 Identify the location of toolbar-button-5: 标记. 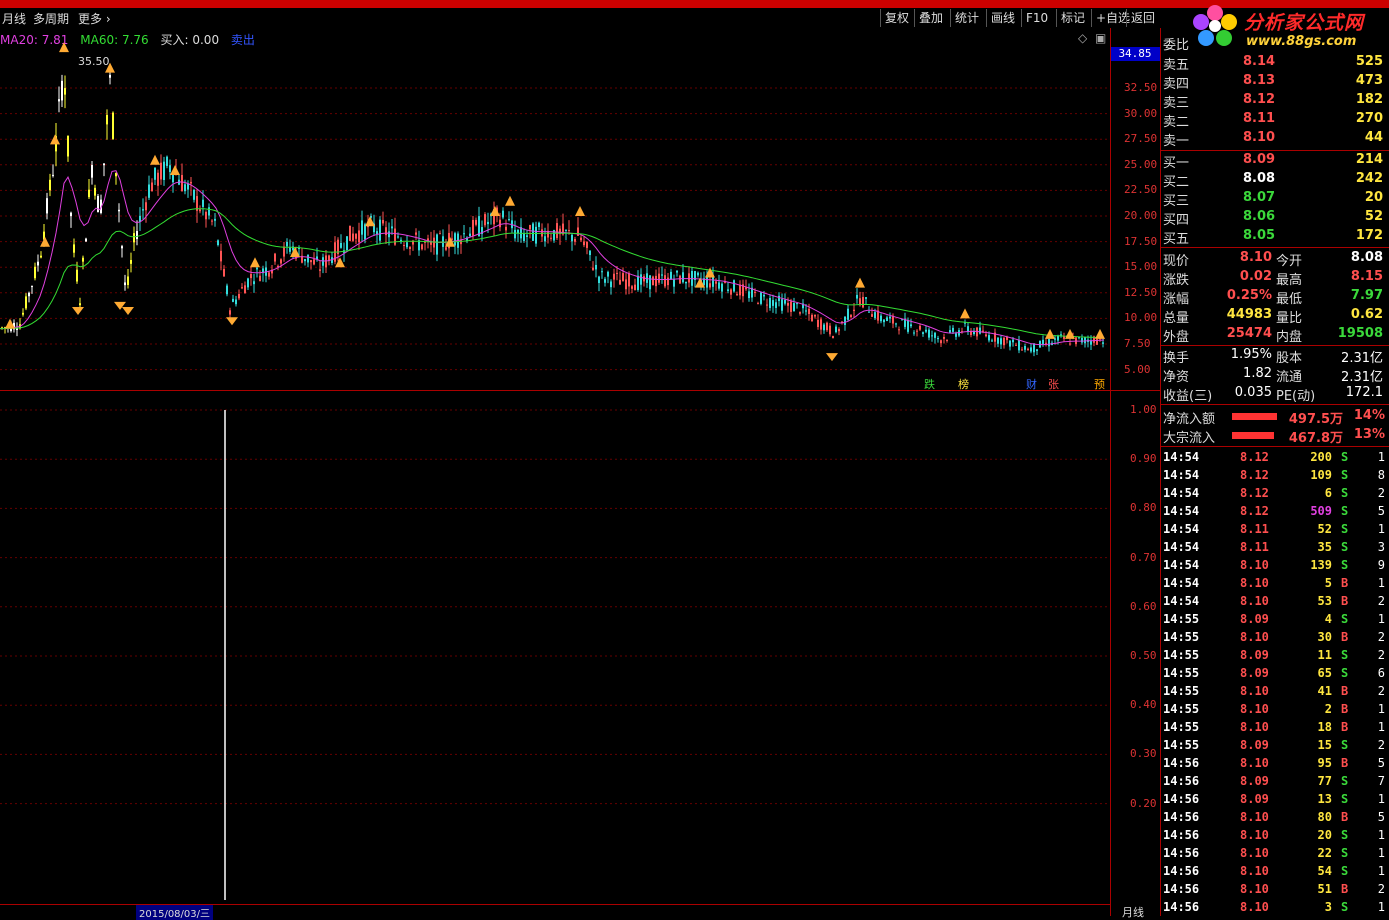
(1072, 18).